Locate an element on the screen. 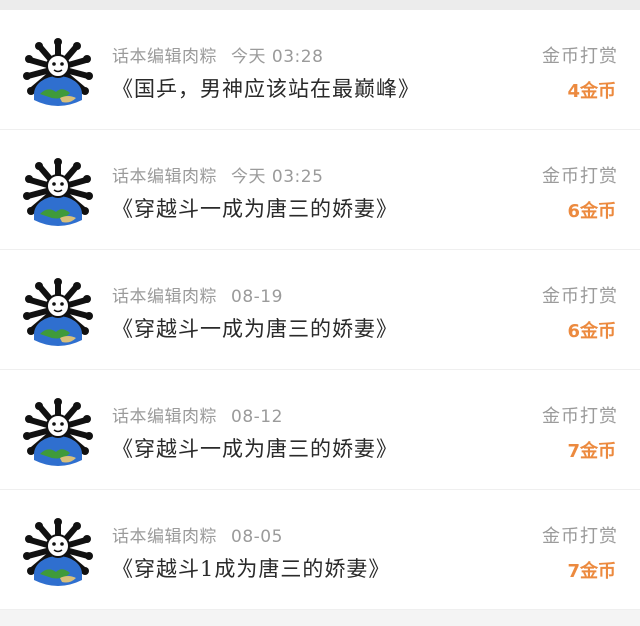 This screenshot has height=626, width=640. reward-meta: 话本编辑肉粽 08-19 is located at coordinates (197, 294).